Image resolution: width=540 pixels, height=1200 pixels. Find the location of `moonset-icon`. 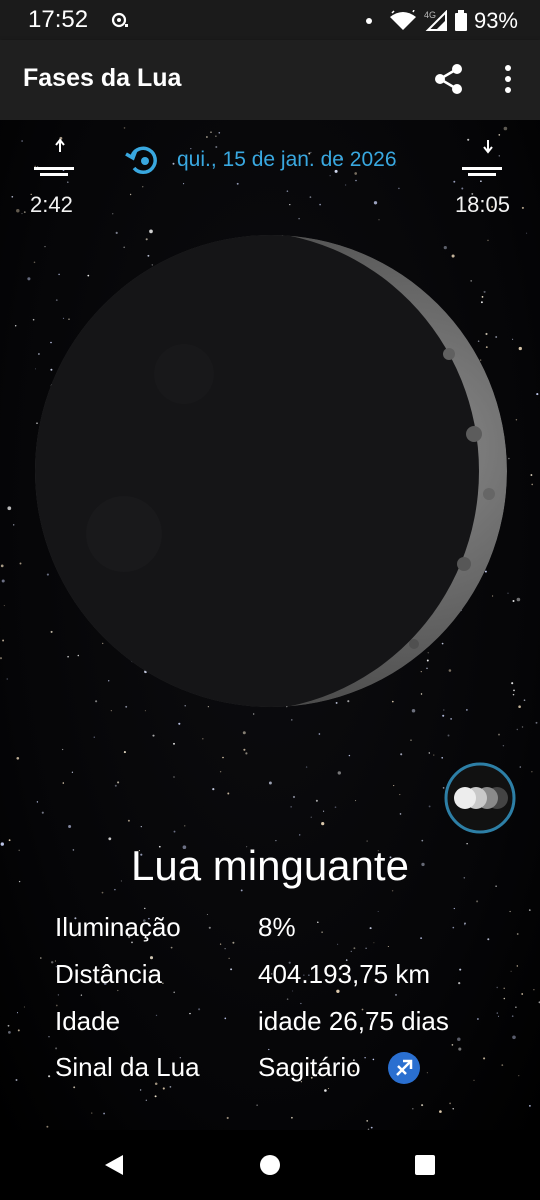

moonset-icon is located at coordinates (481, 158).